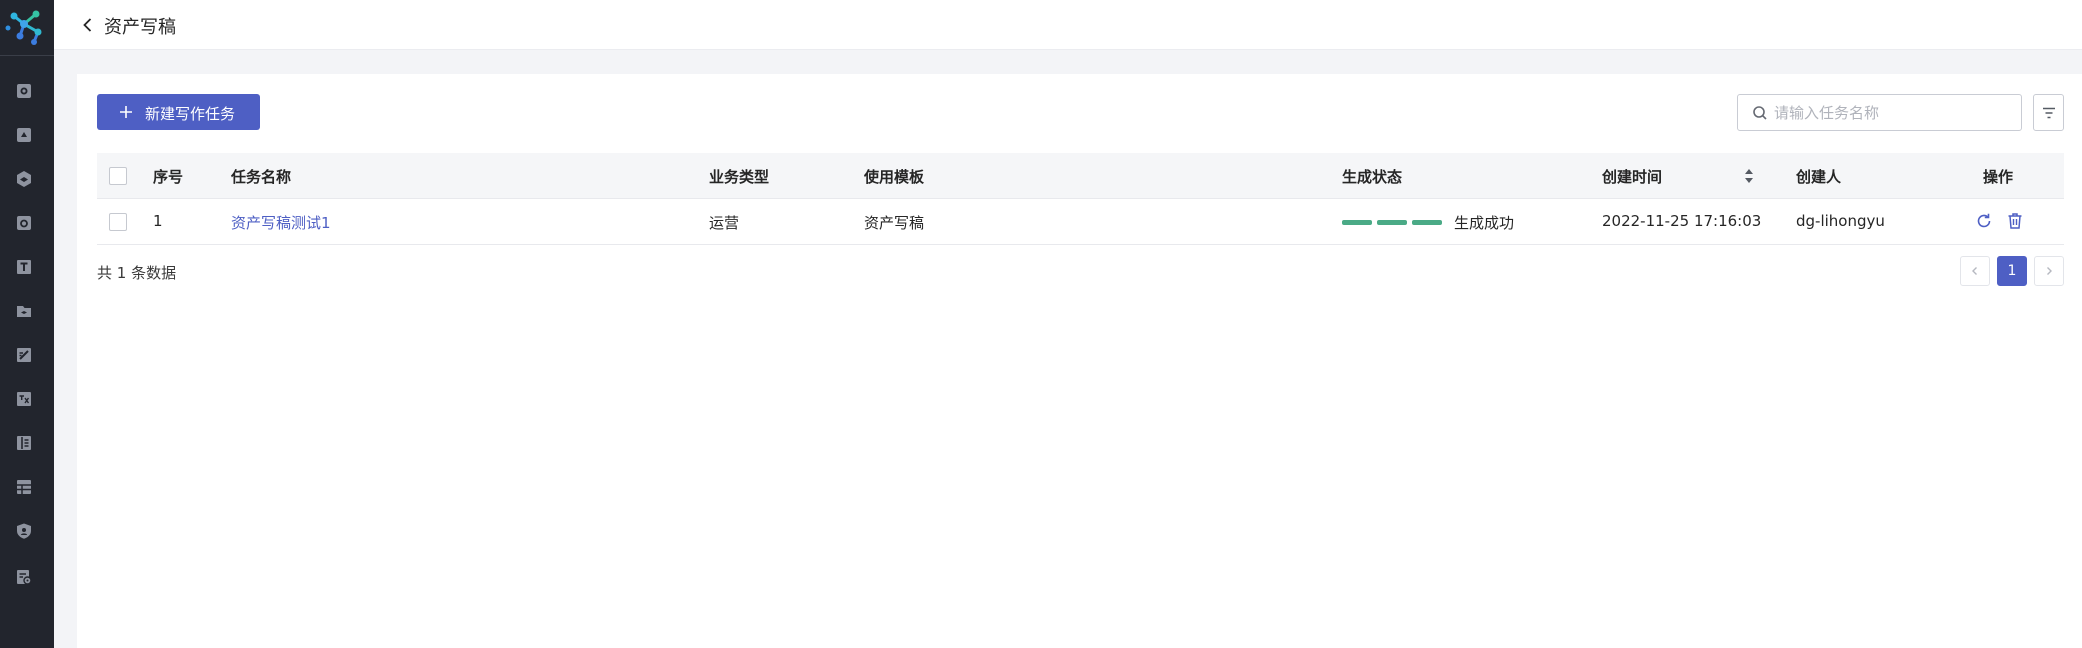 The height and width of the screenshot is (648, 2082). Describe the element at coordinates (1760, 113) in the screenshot. I see `search-icon` at that location.